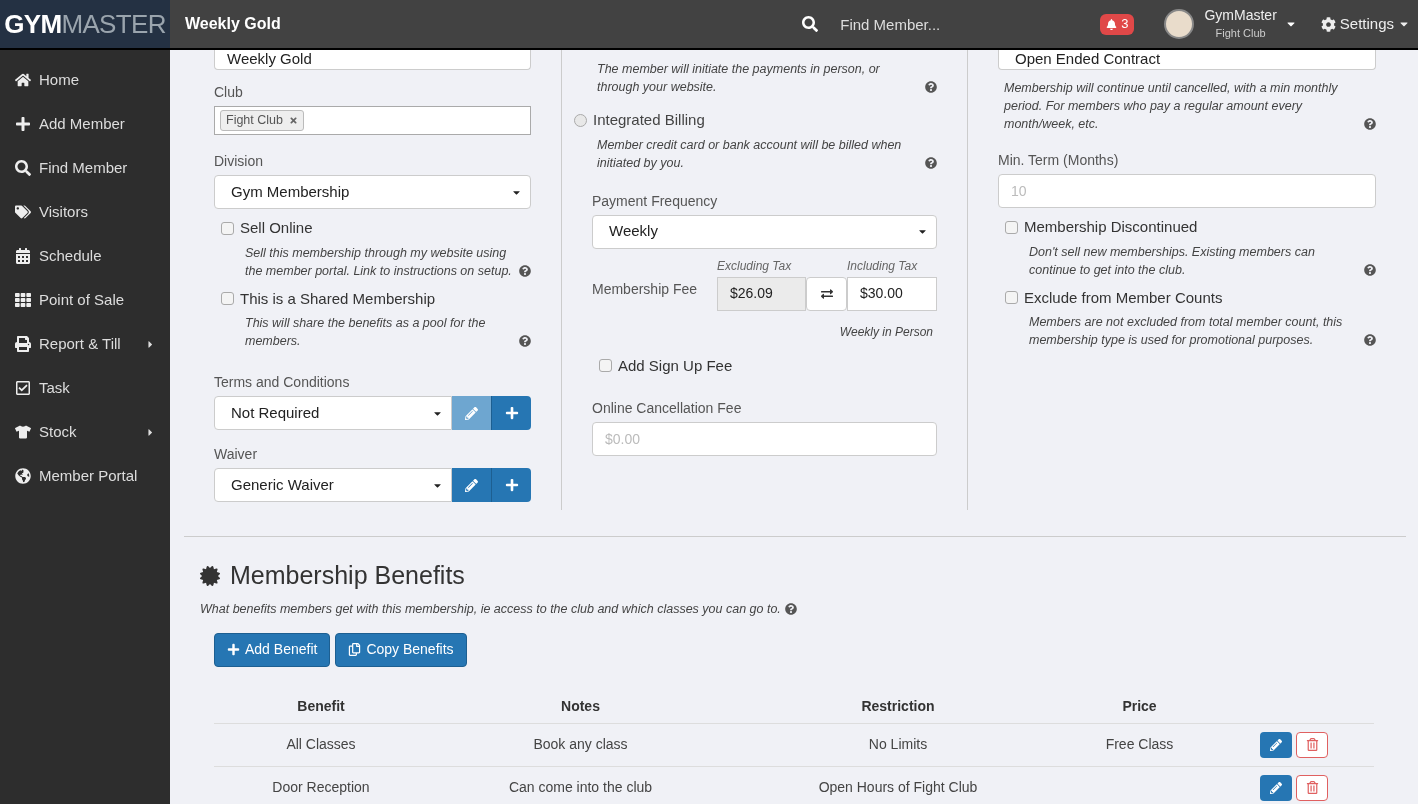 This screenshot has width=1418, height=804. Describe the element at coordinates (85, 476) in the screenshot. I see `sidebar-item: Member Portal` at that location.